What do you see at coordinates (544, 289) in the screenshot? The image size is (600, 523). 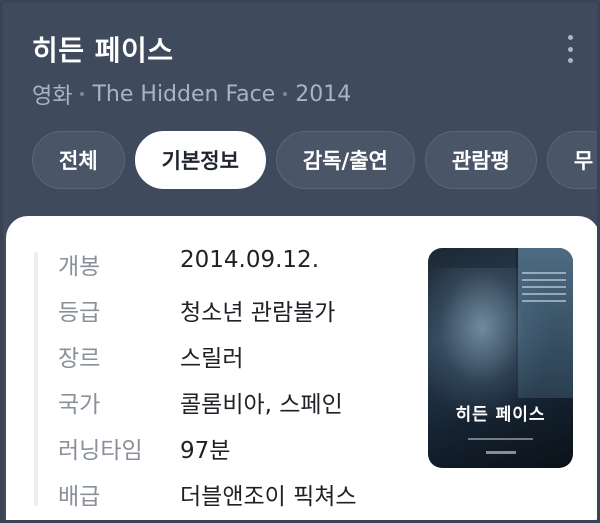 I see `poster-tagline-art` at bounding box center [544, 289].